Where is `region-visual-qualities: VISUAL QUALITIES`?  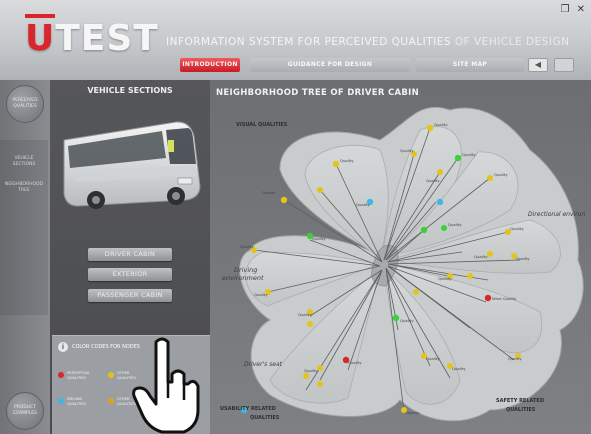
region-visual-qualities: VISUAL QUALITIES is located at coordinates (262, 125).